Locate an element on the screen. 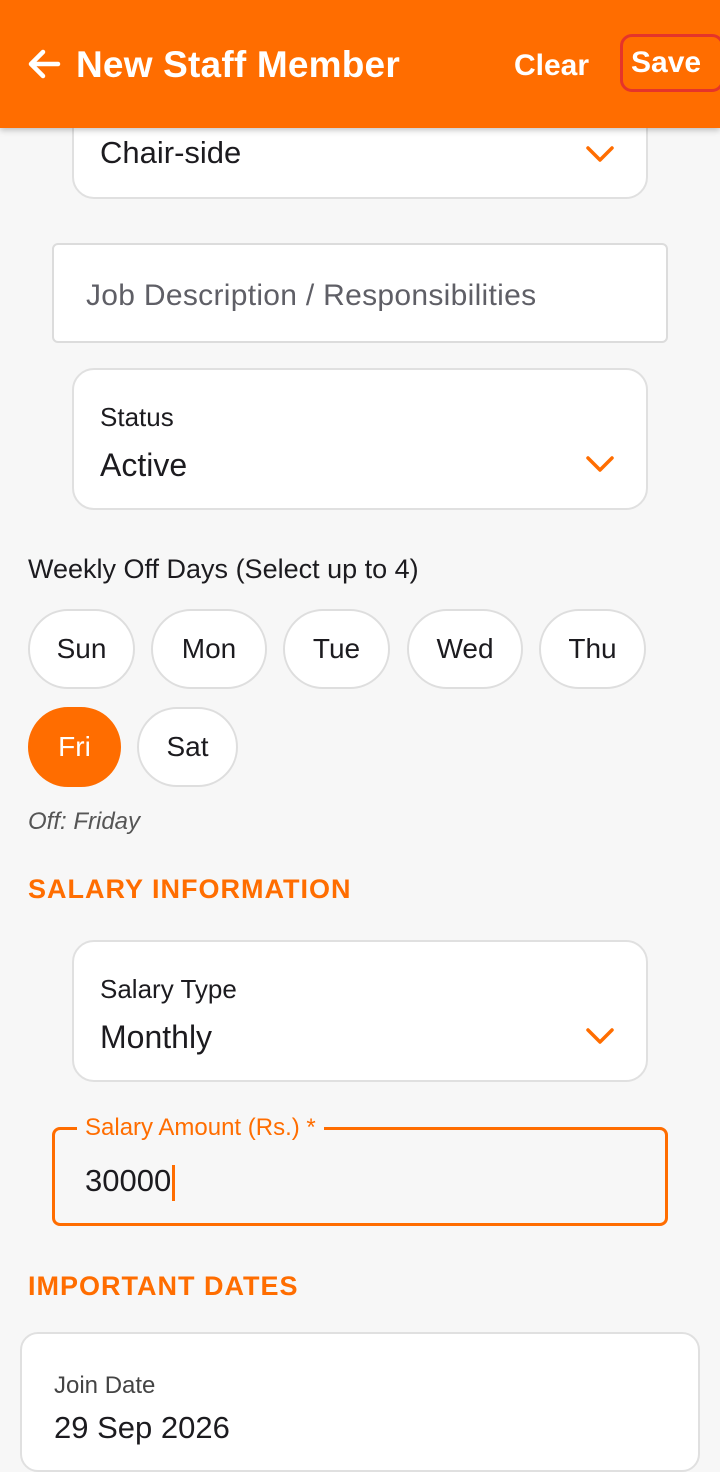  salary-amount-value: 30000 is located at coordinates (128, 1180).